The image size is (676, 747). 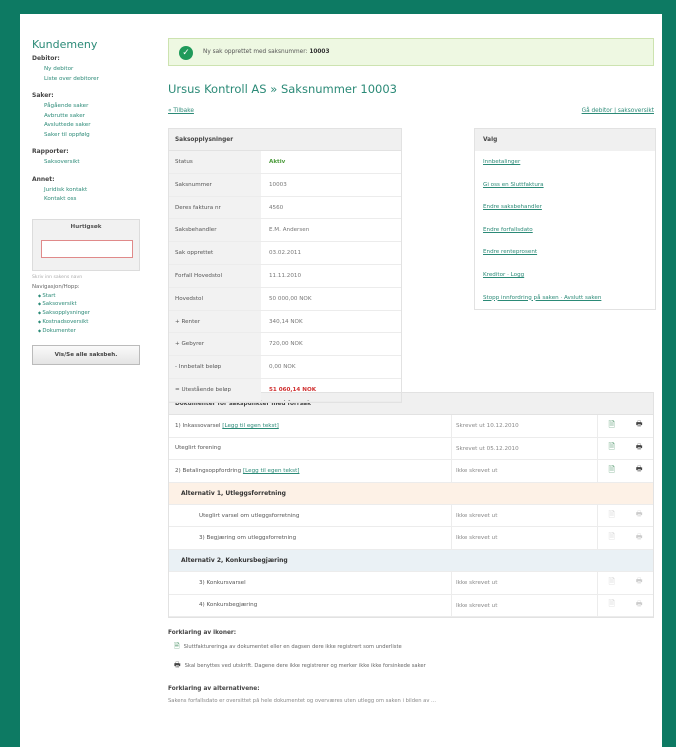 What do you see at coordinates (524, 448) in the screenshot?
I see `document-status: Skrevet ut 05.12.2010` at bounding box center [524, 448].